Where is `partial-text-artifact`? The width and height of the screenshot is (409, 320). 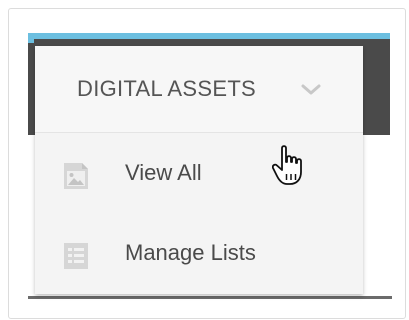
partial-text-artifact is located at coordinates (30, 223).